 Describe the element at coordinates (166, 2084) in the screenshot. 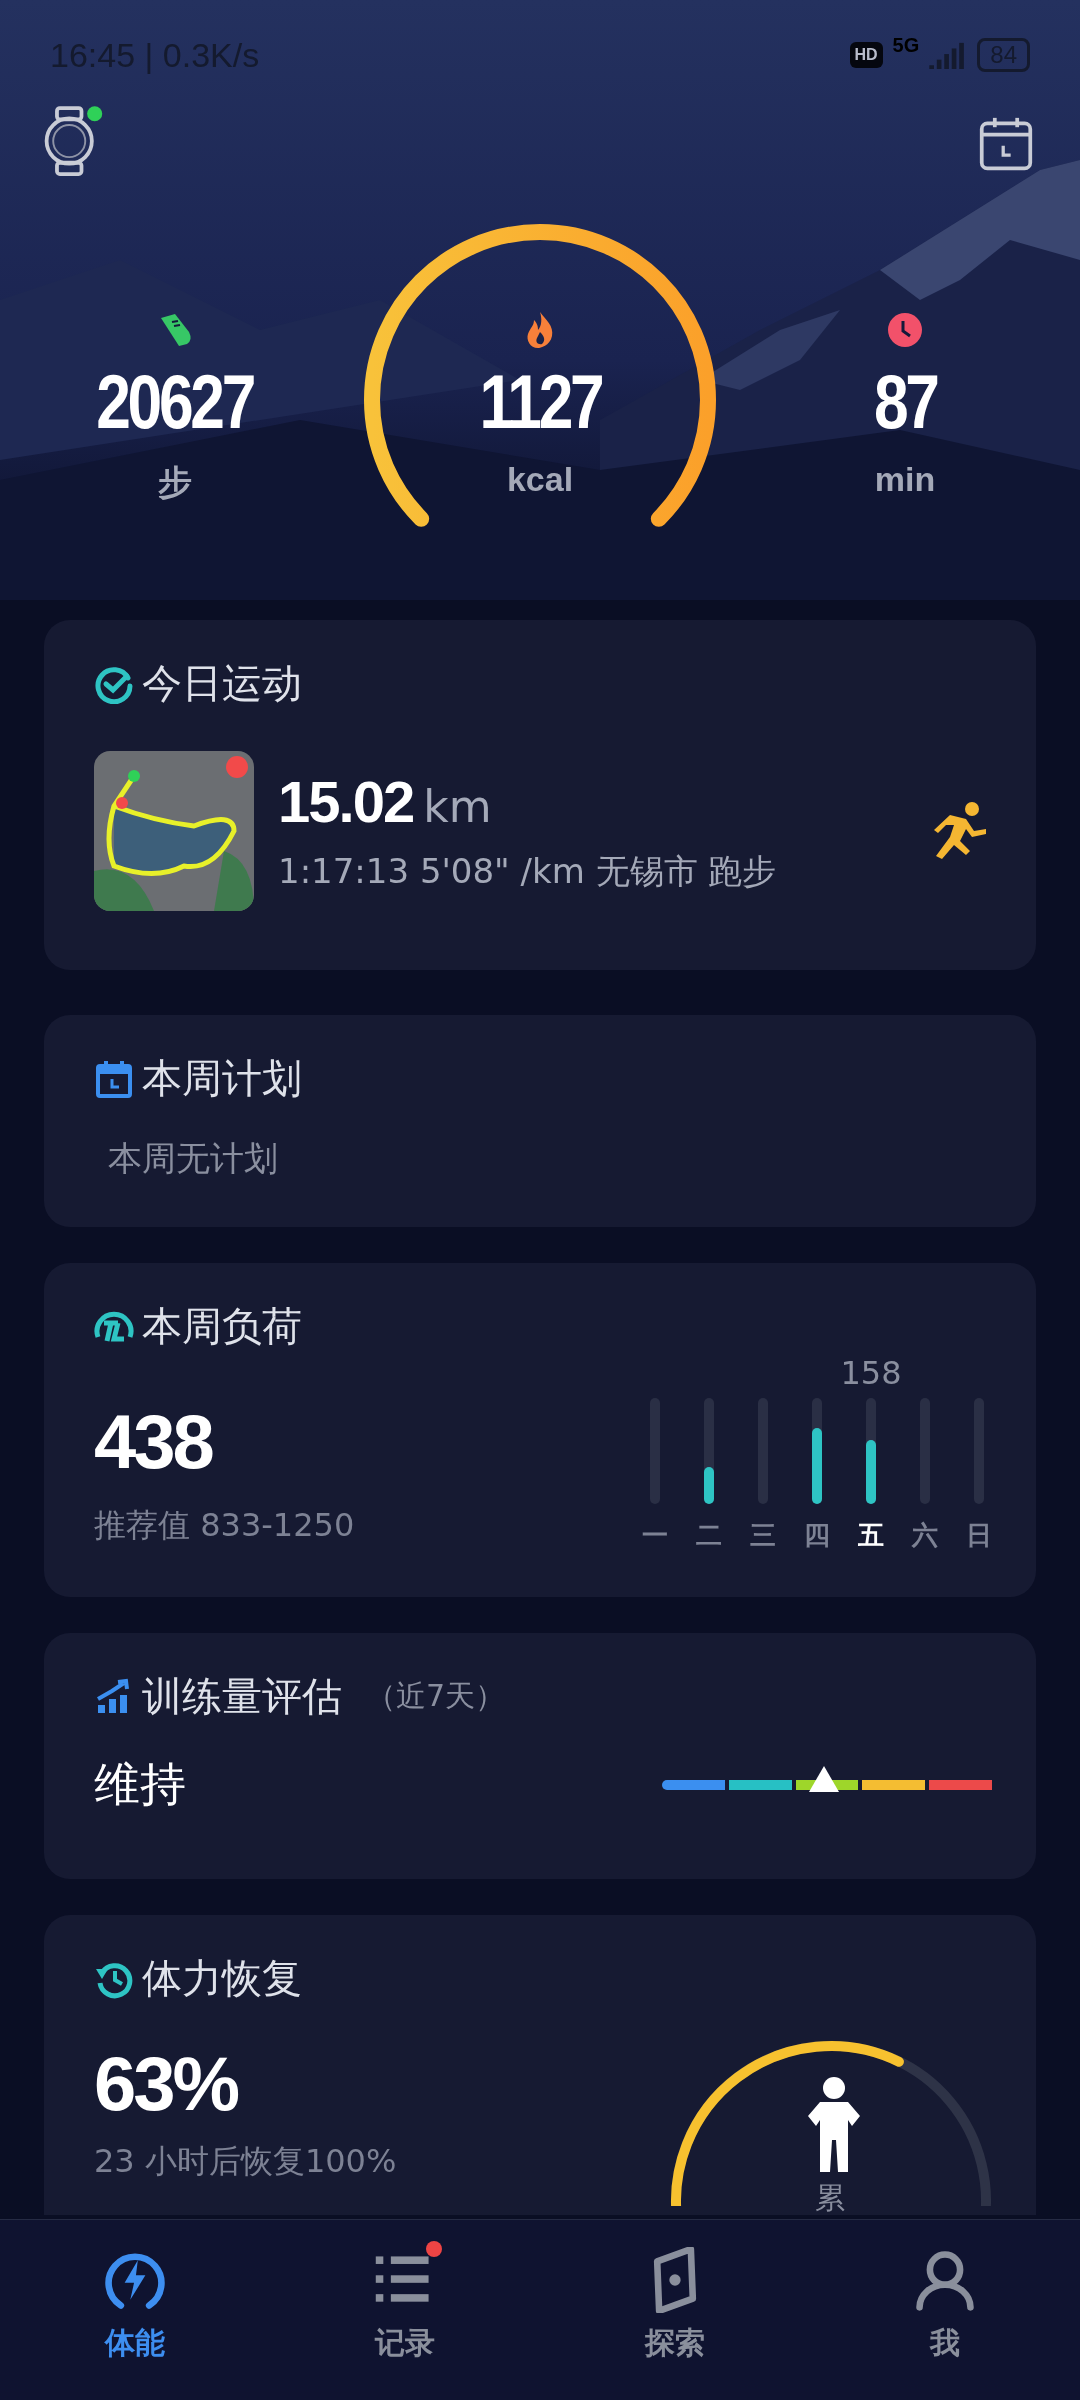

I see `recovery-value: 63%` at that location.